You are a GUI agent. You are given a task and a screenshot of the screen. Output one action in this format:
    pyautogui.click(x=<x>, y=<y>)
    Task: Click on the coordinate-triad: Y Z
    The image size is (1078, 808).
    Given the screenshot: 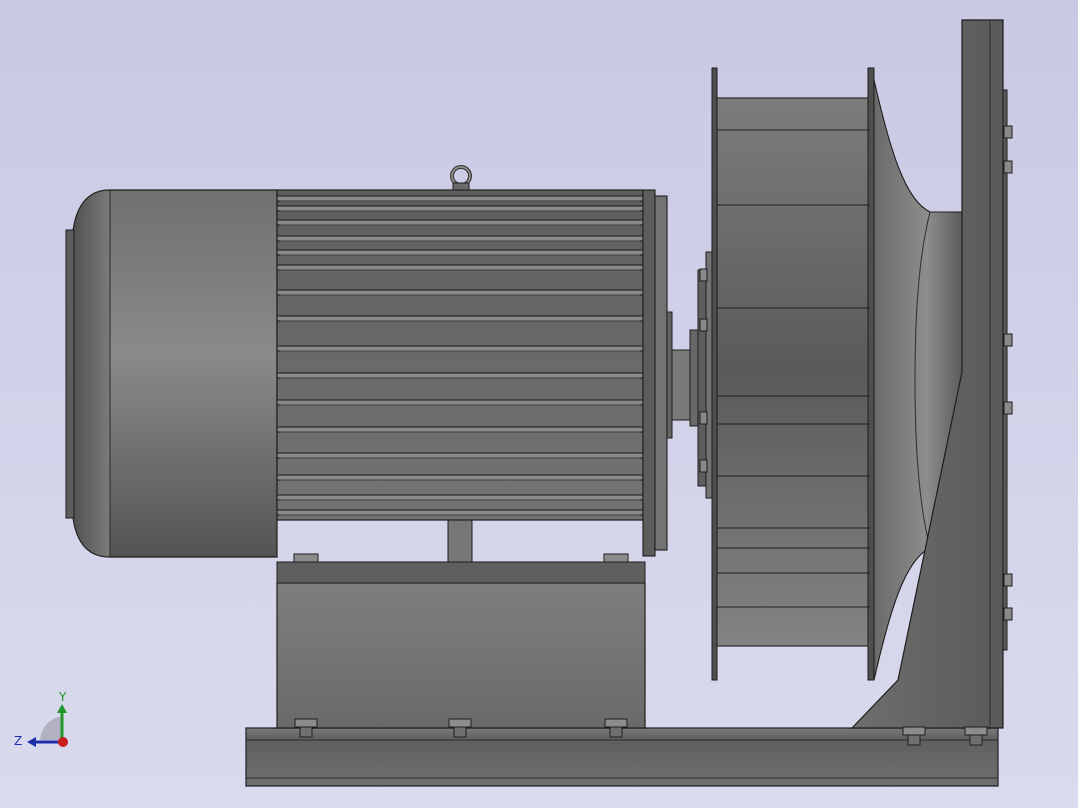 What is the action you would take?
    pyautogui.click(x=41, y=719)
    